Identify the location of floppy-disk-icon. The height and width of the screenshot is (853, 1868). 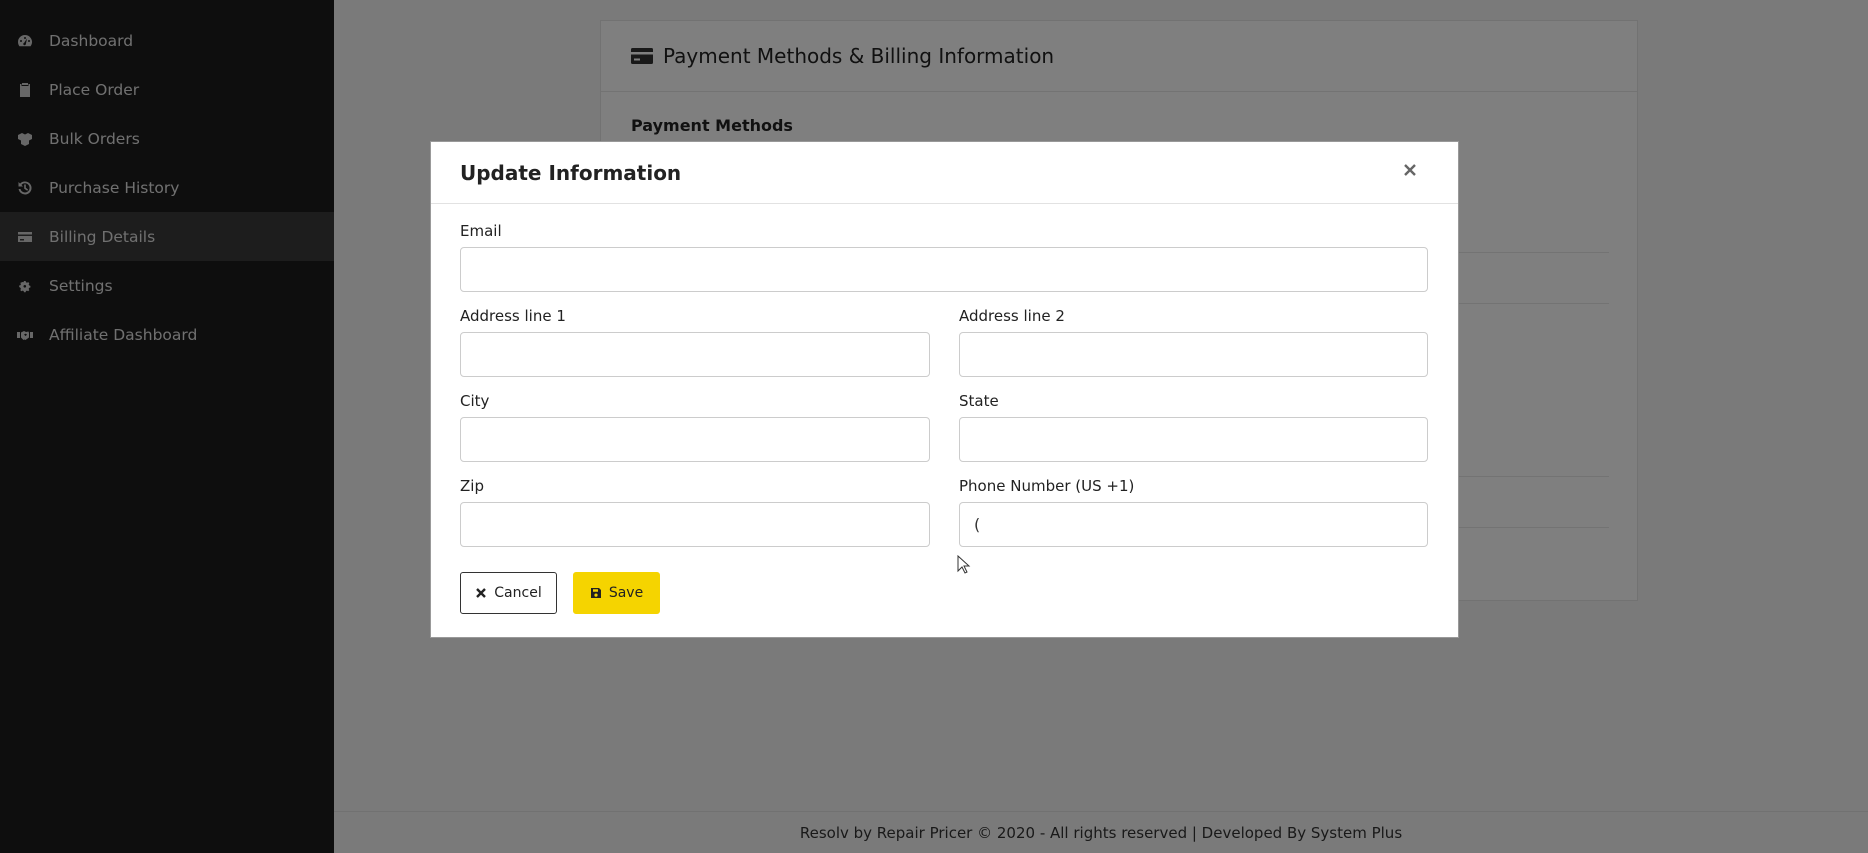
(595, 593).